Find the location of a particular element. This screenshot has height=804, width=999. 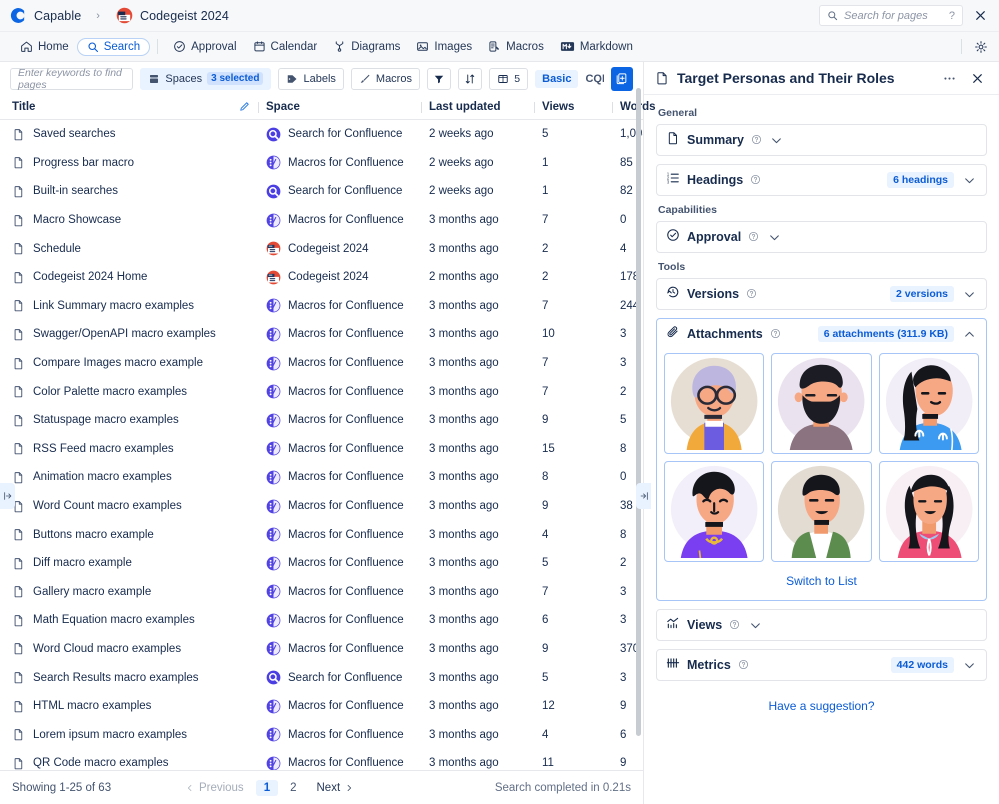

nav-item-search: Search is located at coordinates (113, 46).